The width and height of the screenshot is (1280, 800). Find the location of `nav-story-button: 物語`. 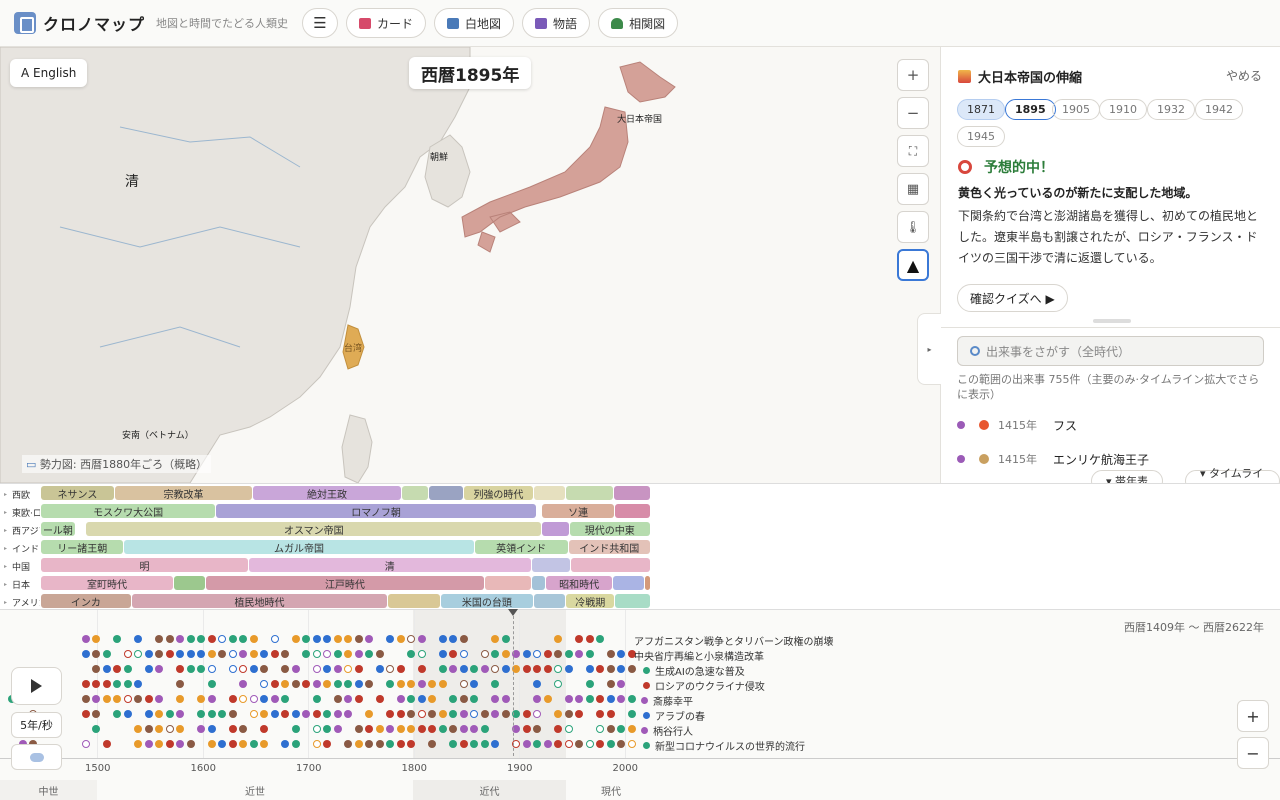

nav-story-button: 物語 is located at coordinates (556, 23).